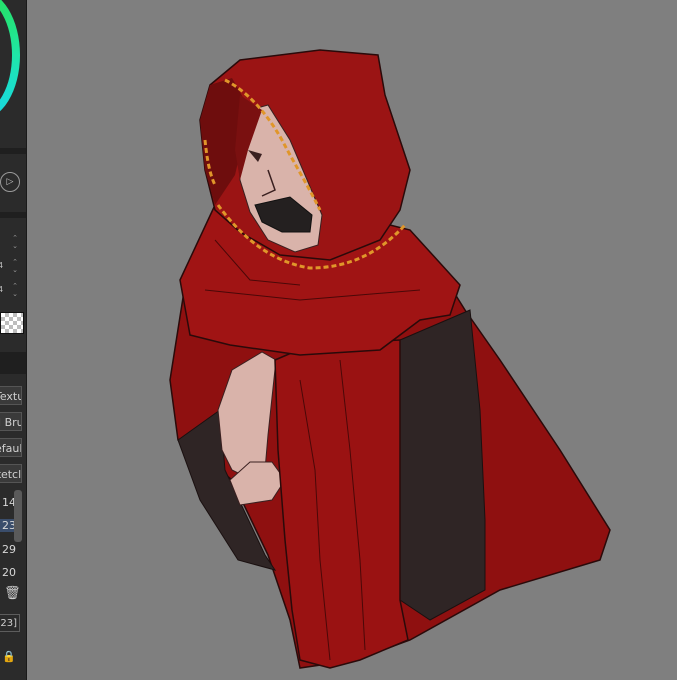  What do you see at coordinates (8, 549) in the screenshot?
I see `layer-number: 29` at bounding box center [8, 549].